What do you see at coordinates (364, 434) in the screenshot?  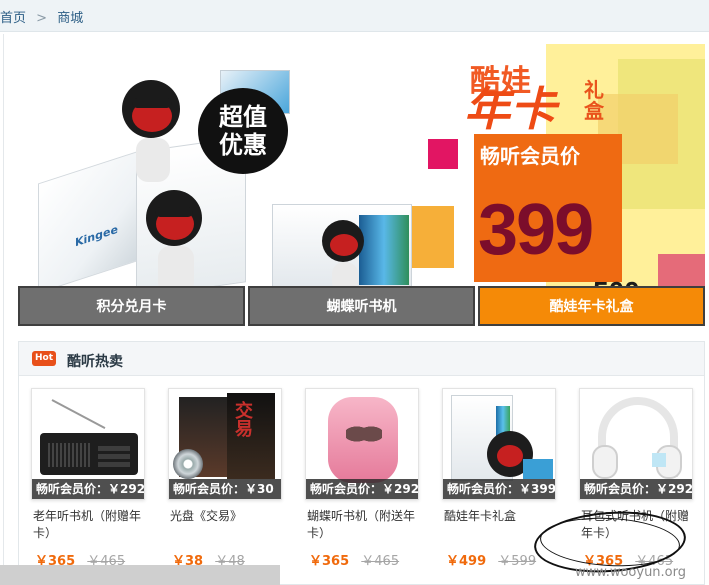 I see `butterfly-icon` at bounding box center [364, 434].